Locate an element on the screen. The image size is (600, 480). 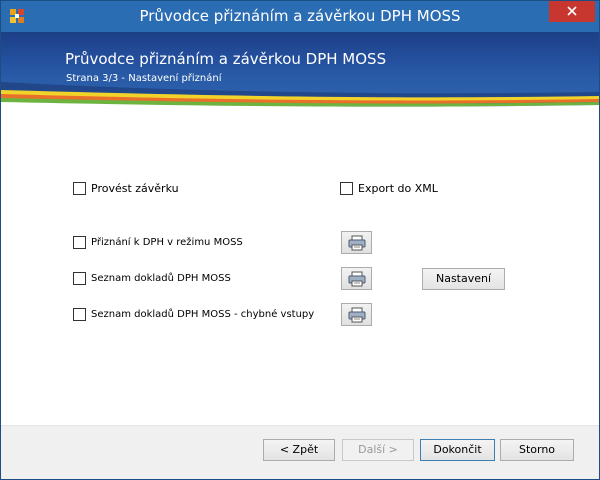
checkbox-label: Seznam dokladů DPH MOSS is located at coordinates (161, 278).